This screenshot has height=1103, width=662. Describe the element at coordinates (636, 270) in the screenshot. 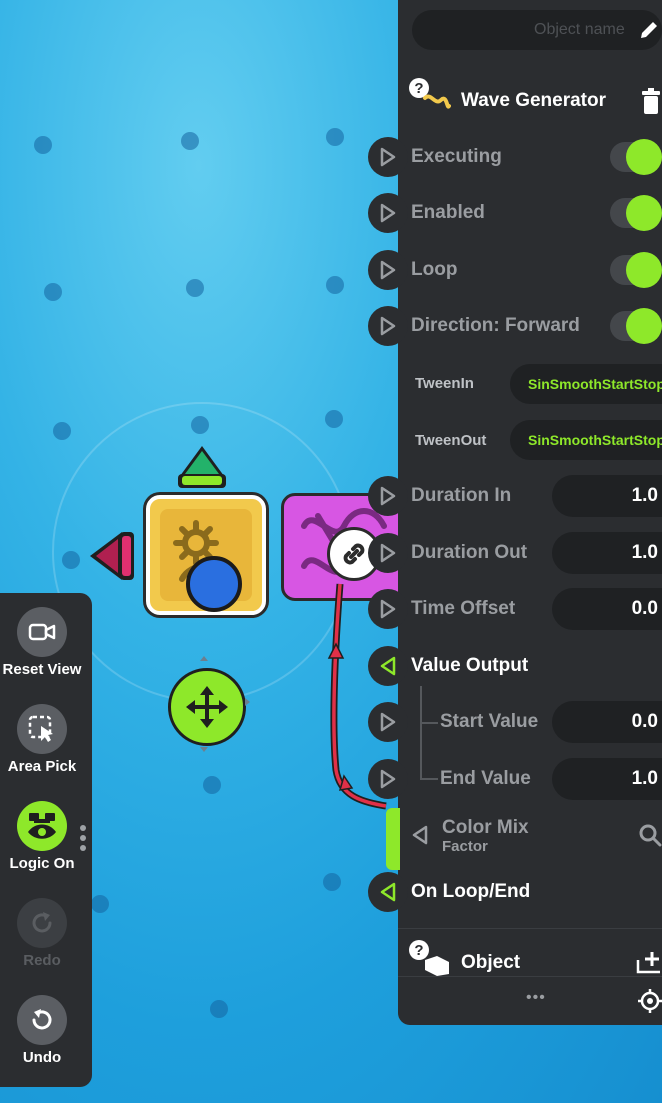

I see `loop-toggle` at that location.